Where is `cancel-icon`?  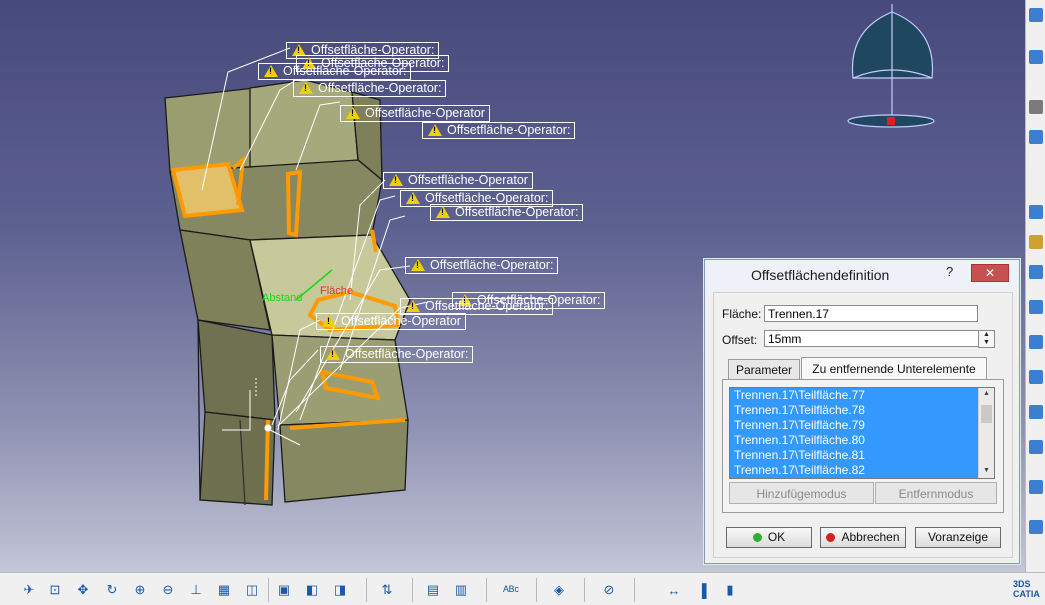 cancel-icon is located at coordinates (831, 537).